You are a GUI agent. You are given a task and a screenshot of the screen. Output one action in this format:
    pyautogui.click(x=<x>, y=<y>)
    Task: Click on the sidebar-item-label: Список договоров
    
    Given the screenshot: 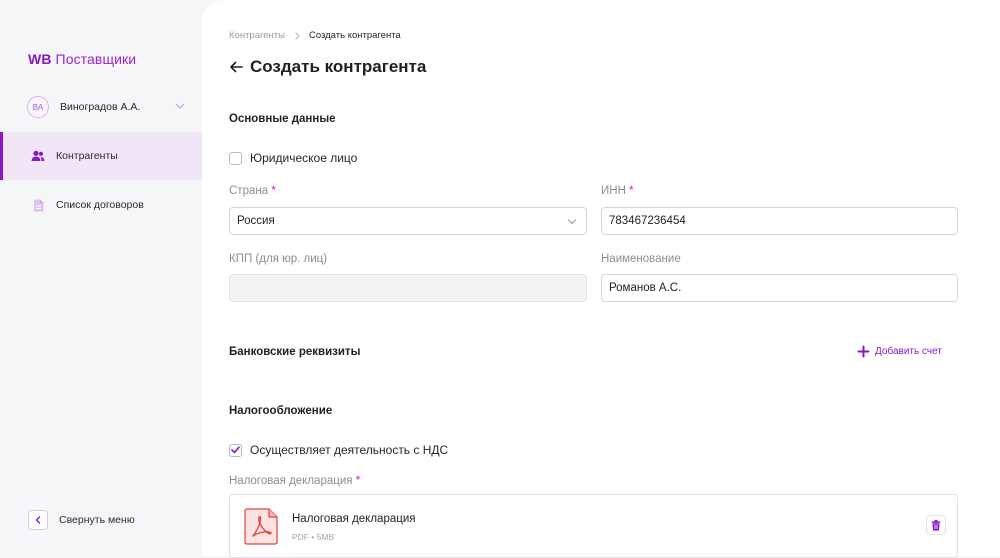 What is the action you would take?
    pyautogui.click(x=100, y=205)
    